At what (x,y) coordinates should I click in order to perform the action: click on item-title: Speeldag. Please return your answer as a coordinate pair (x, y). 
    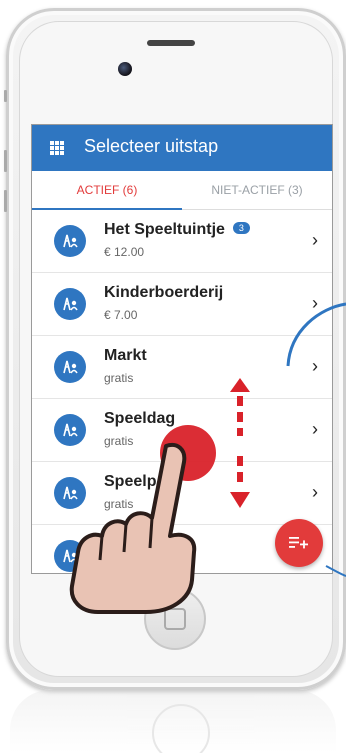
    Looking at the image, I should click on (140, 418).